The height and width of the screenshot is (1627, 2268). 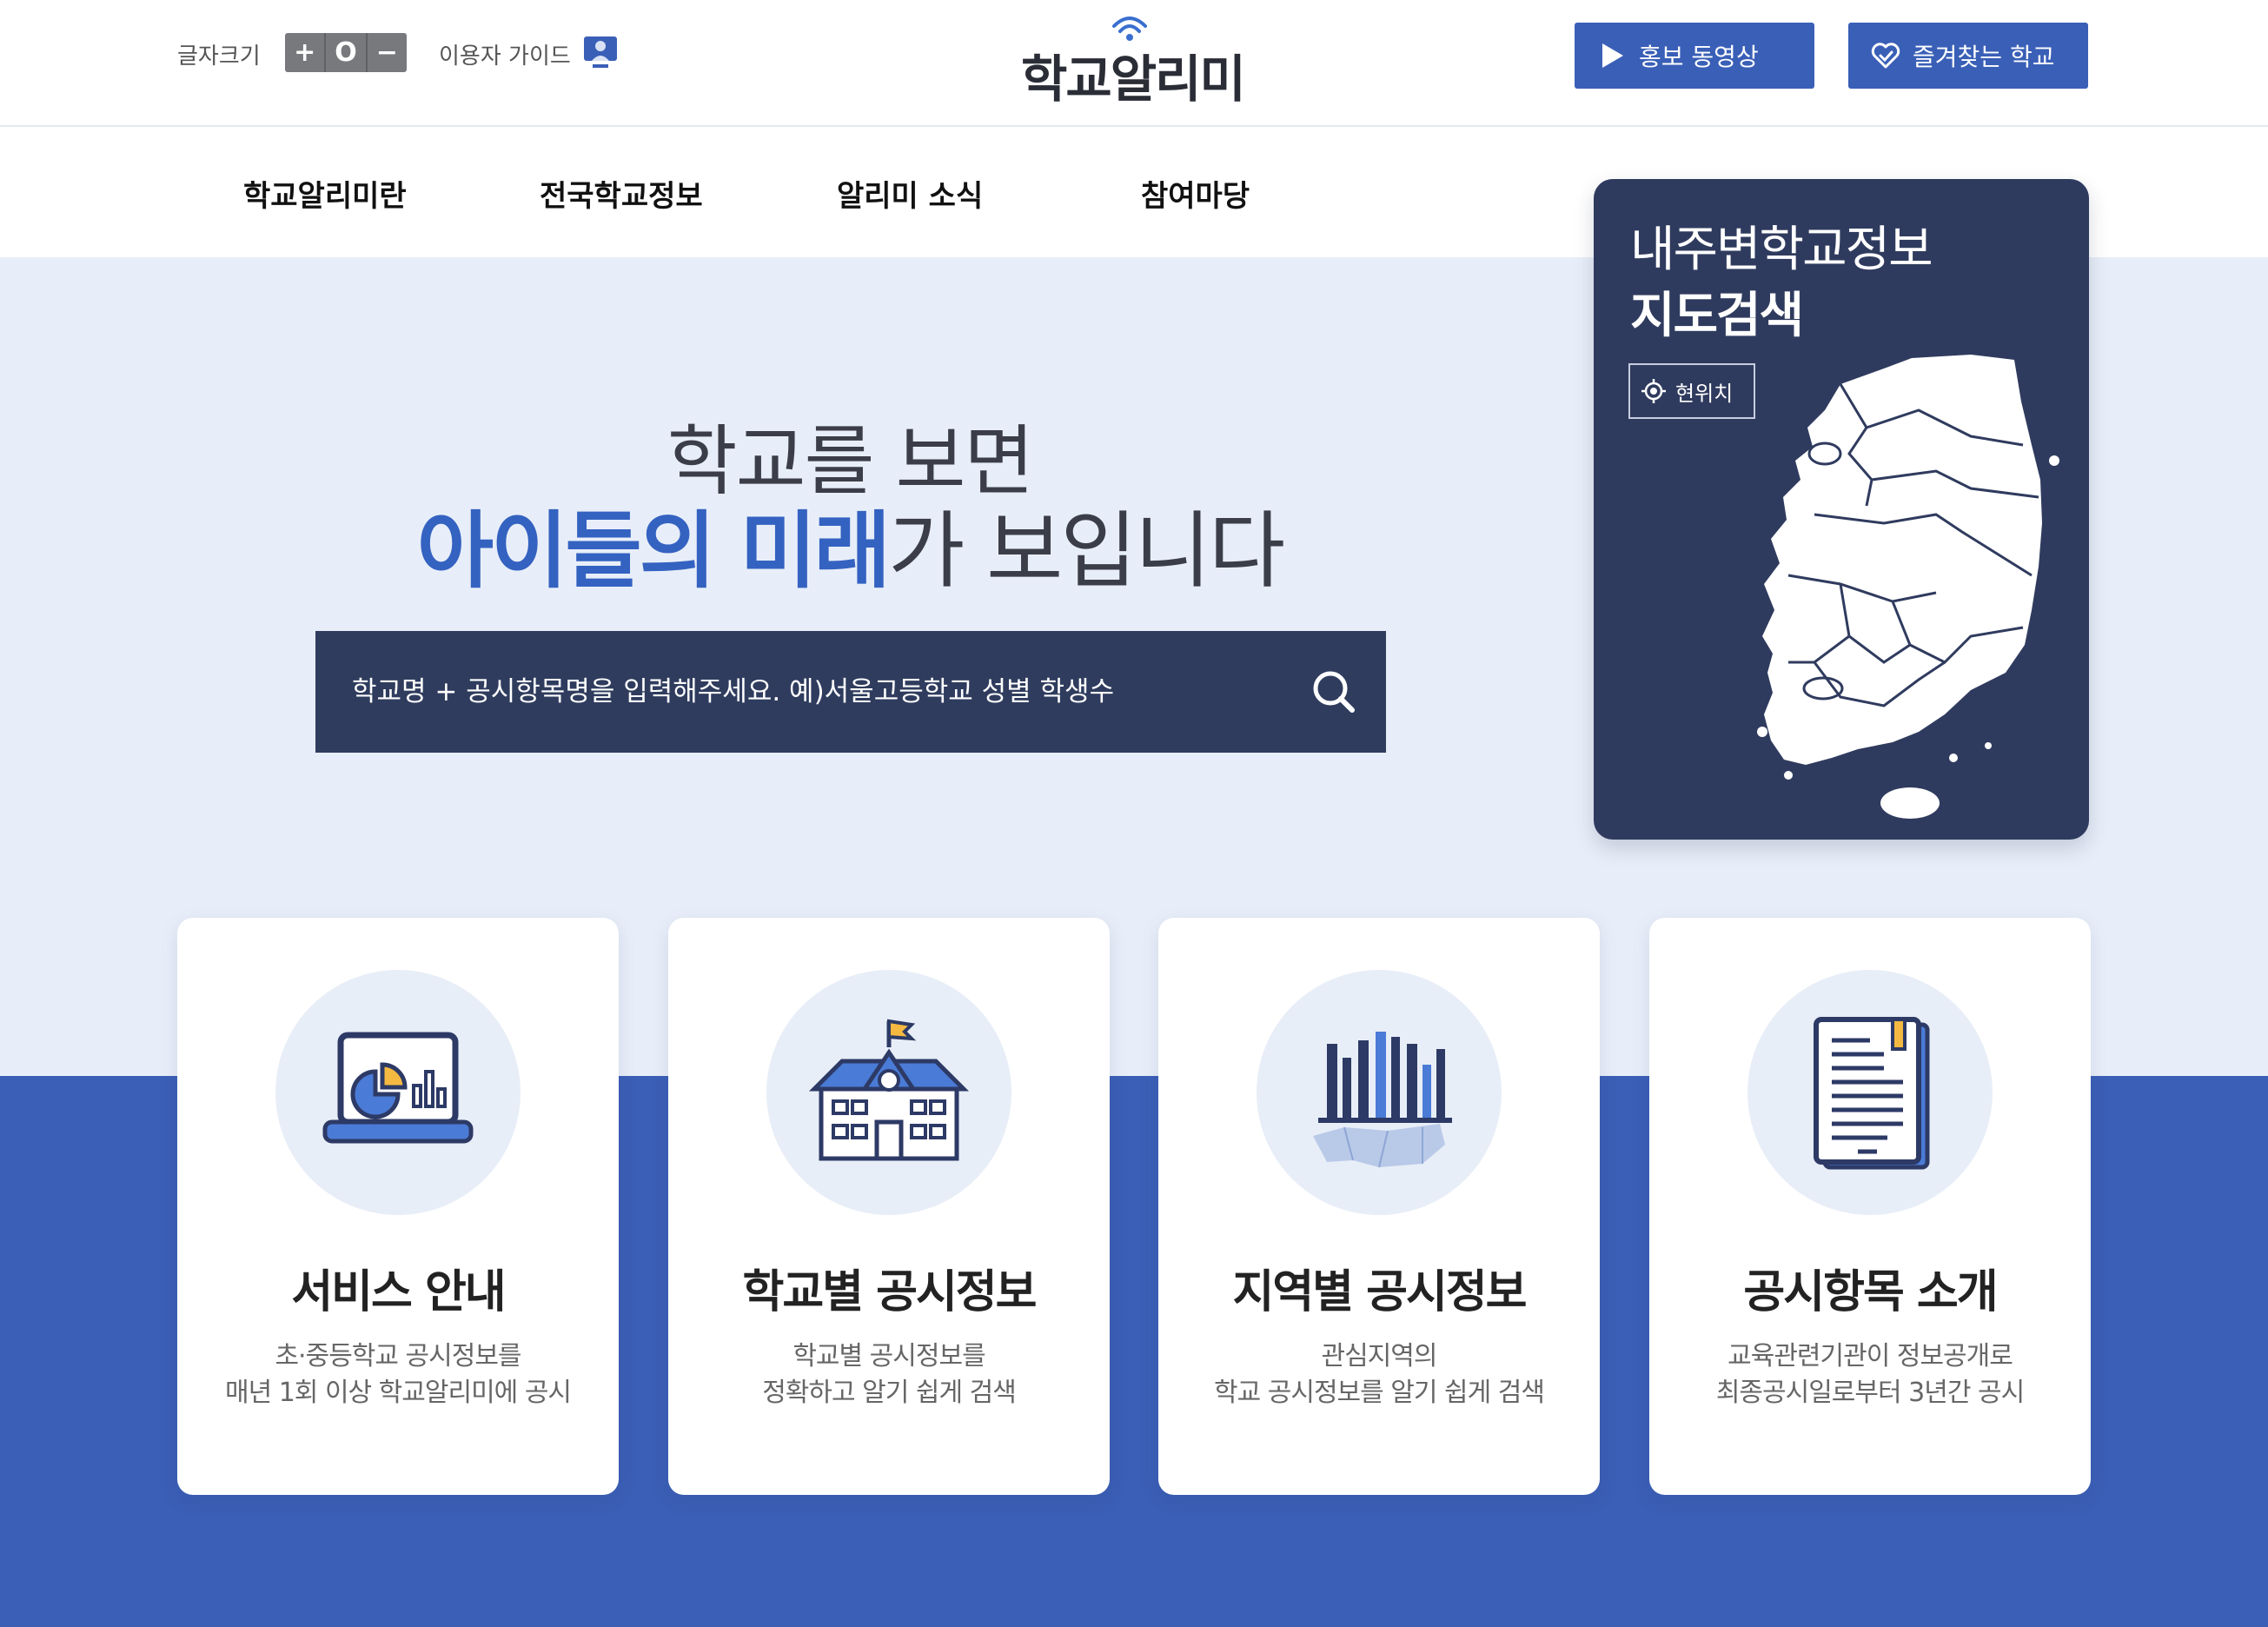 I want to click on heart-check-icon, so click(x=1885, y=56).